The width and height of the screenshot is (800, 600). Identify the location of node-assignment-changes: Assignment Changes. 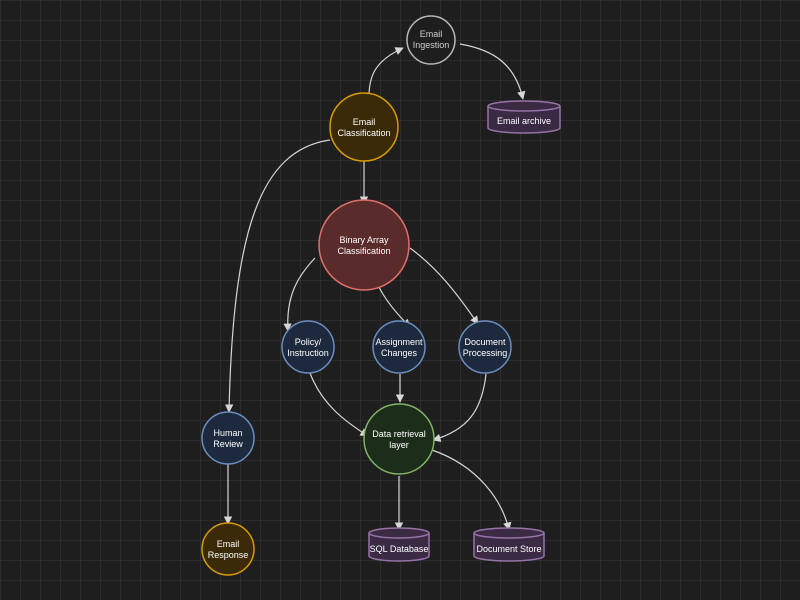
(399, 347).